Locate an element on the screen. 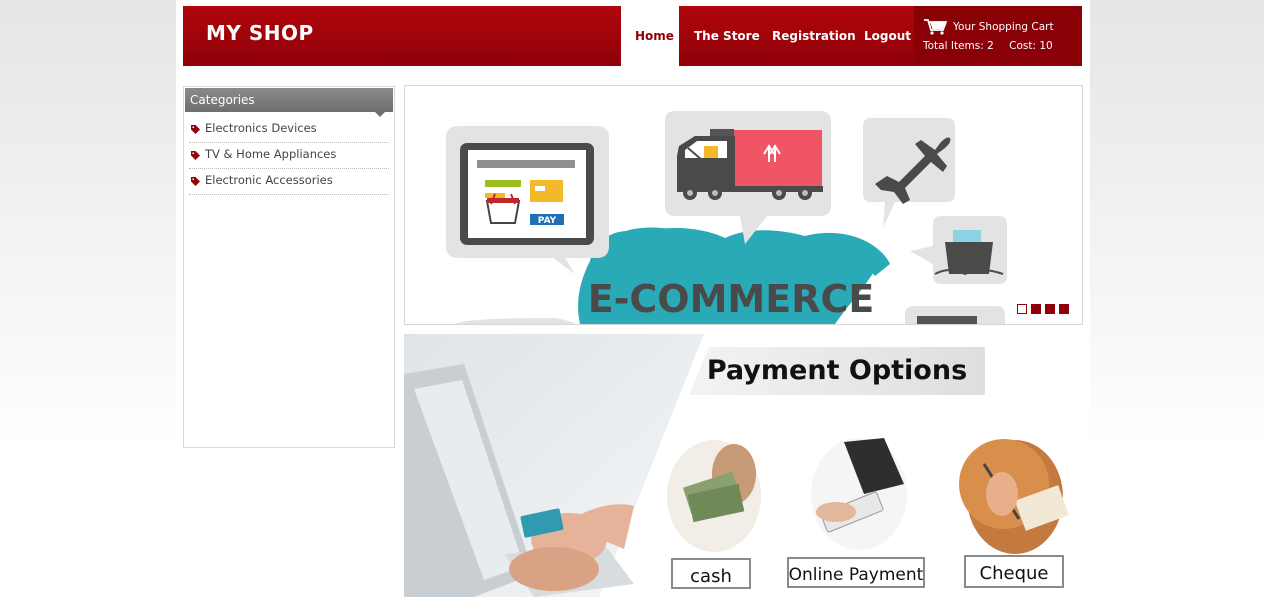 This screenshot has height=597, width=1264. nav-registration-link: Registration is located at coordinates (814, 36).